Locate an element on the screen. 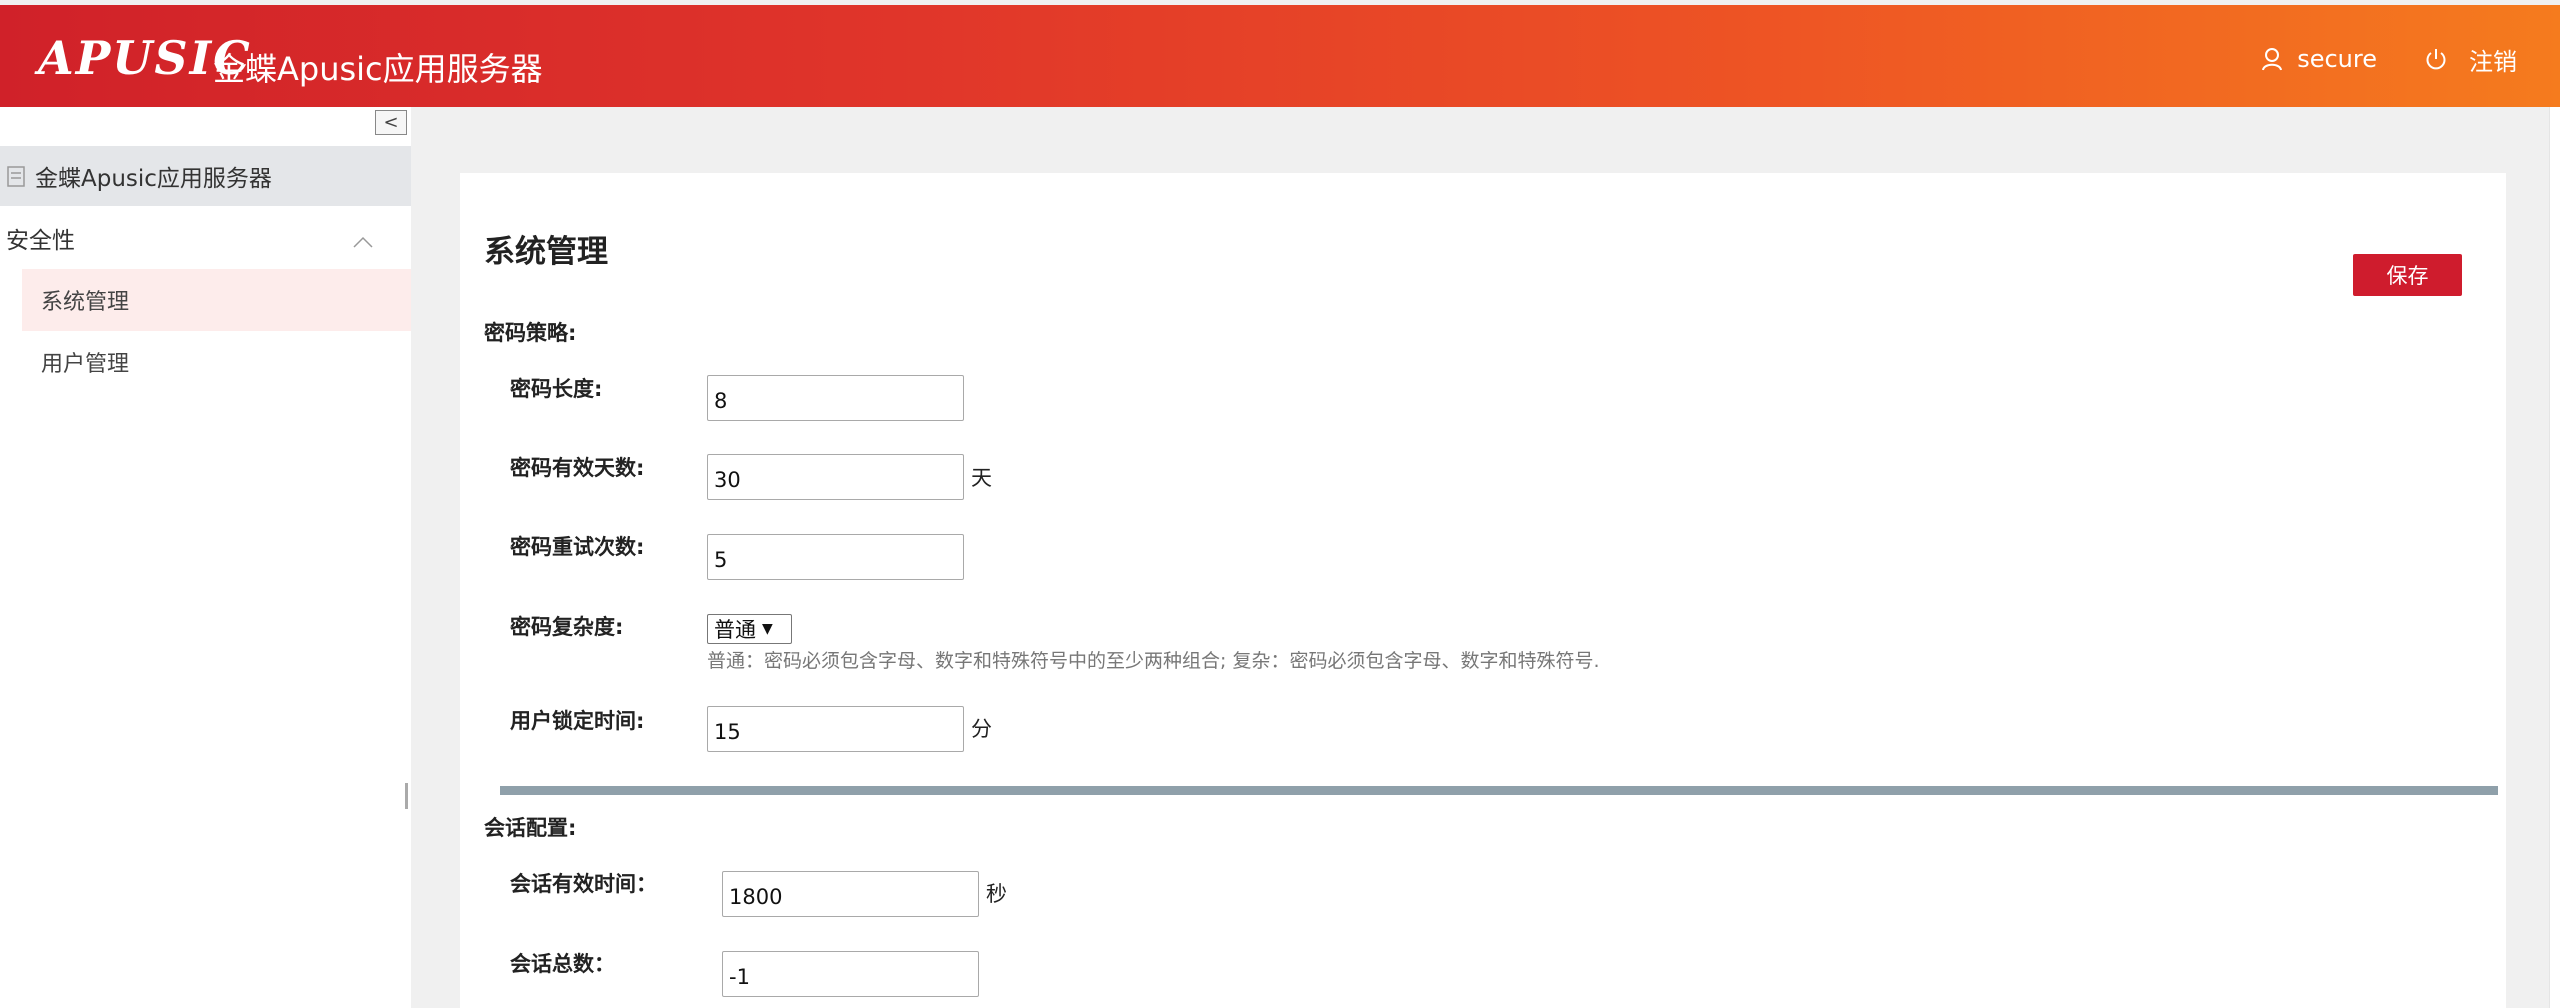 This screenshot has width=2560, height=1008. password-retry-label: 密码重试次数: is located at coordinates (577, 547).